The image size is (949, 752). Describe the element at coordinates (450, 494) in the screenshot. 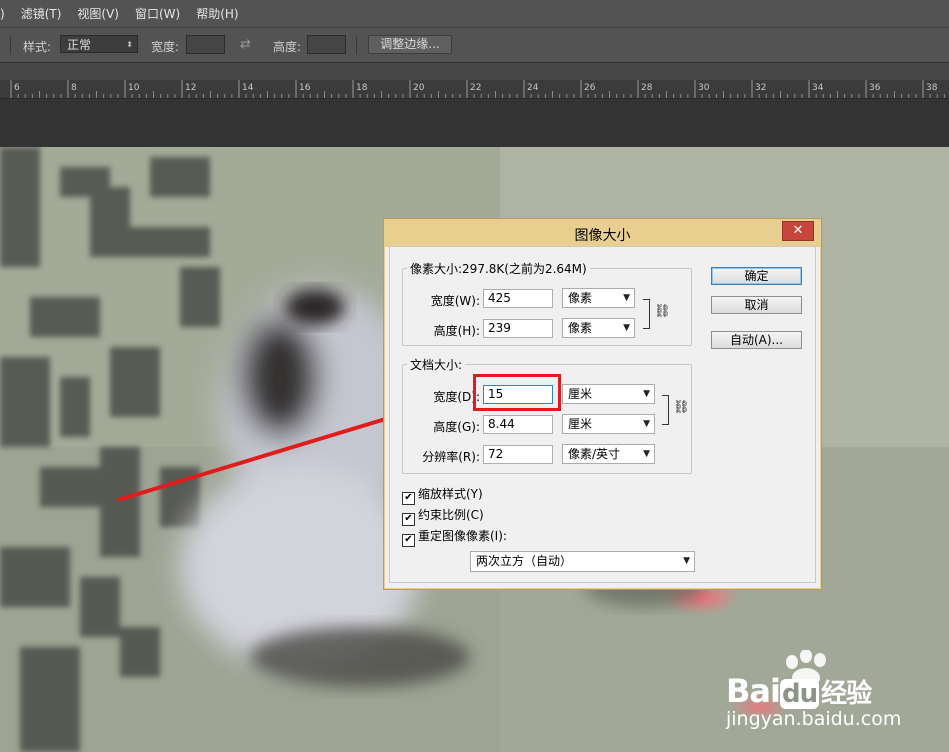

I see `scale-styles-label: 缩放样式(Y)` at that location.